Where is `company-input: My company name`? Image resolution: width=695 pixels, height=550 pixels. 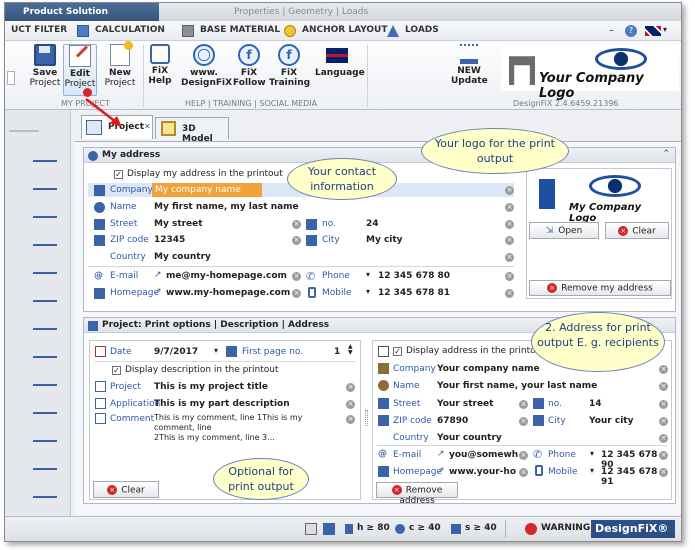
company-input: My company name is located at coordinates (207, 190).